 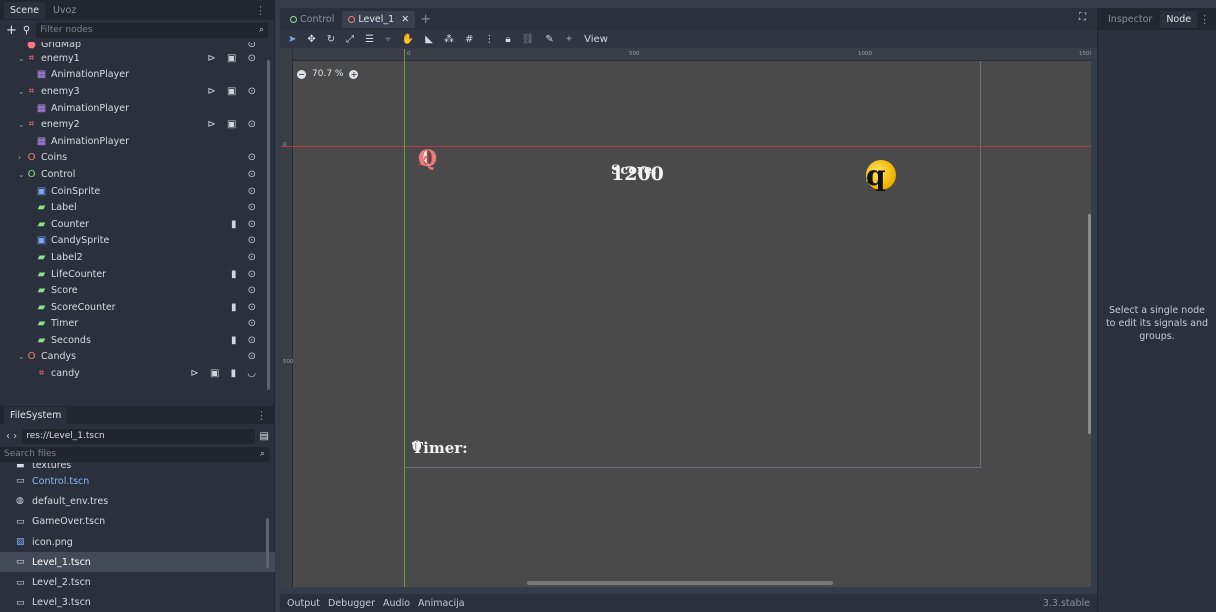 I want to click on file-item: ▭ Level_3.tscn, so click(x=137, y=602).